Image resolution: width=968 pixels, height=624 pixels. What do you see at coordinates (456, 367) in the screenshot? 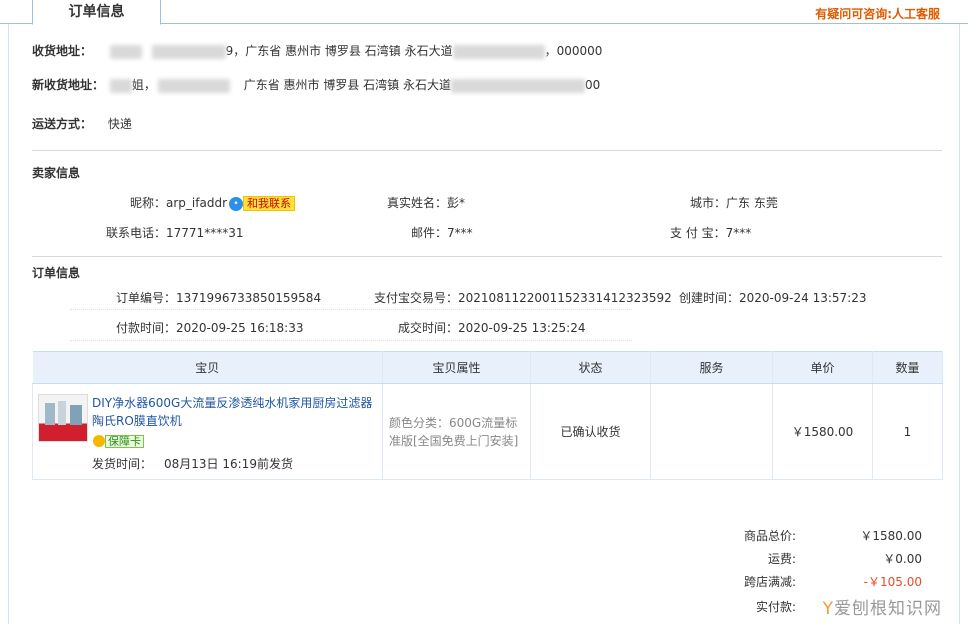
I see `col-header-attributes: 宝贝属性` at bounding box center [456, 367].